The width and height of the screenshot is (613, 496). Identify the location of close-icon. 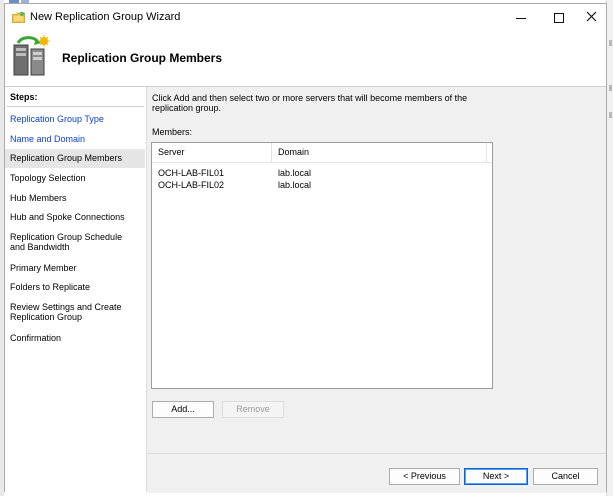
(591, 18).